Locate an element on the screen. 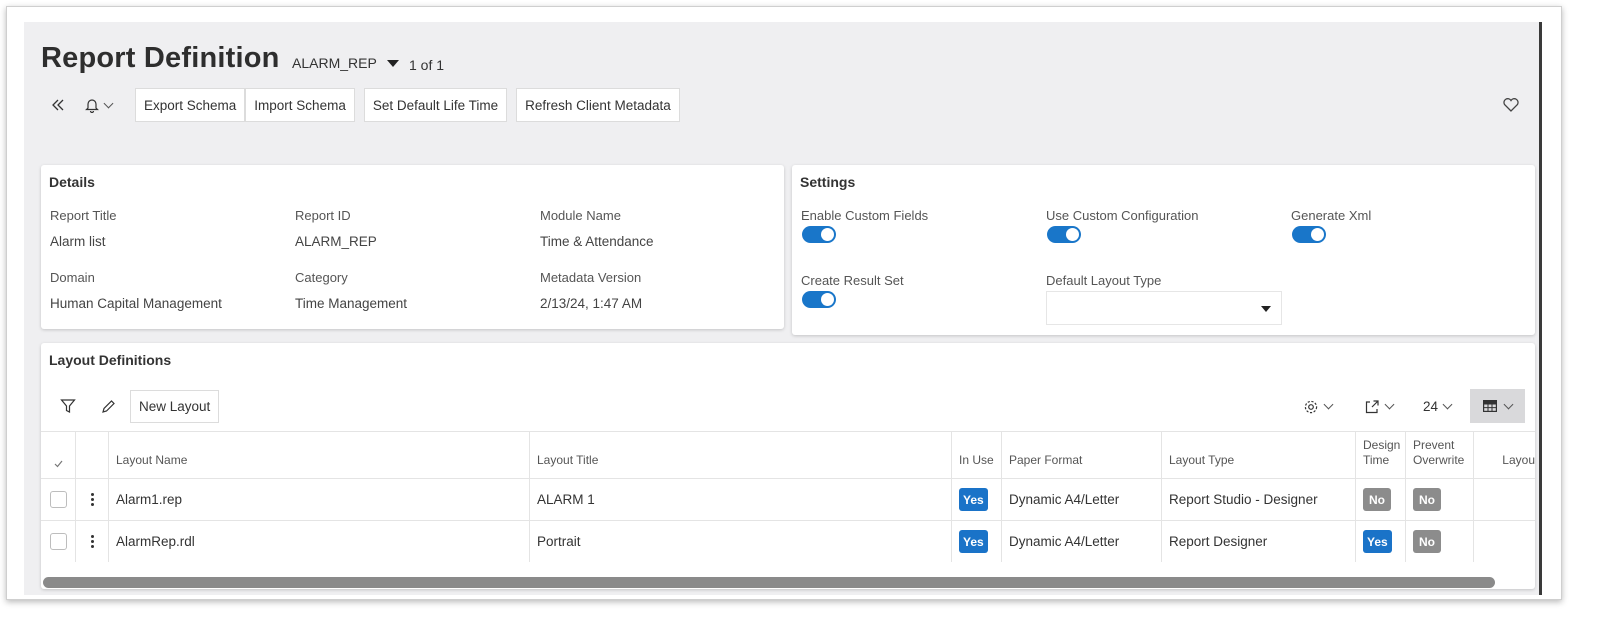  page-title: Report Definition is located at coordinates (160, 58).